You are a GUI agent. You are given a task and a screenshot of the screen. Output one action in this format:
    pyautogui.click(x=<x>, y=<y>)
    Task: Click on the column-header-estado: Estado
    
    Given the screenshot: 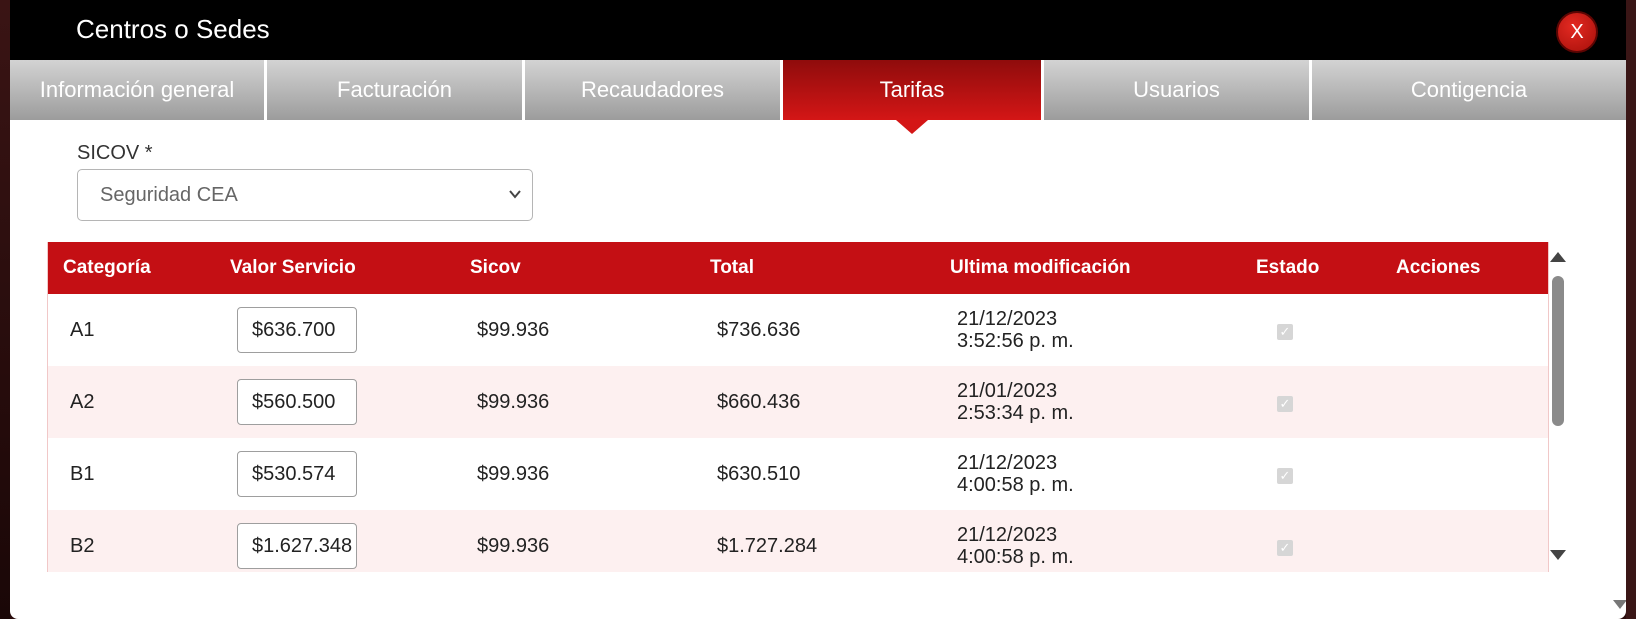 What is the action you would take?
    pyautogui.click(x=1288, y=267)
    